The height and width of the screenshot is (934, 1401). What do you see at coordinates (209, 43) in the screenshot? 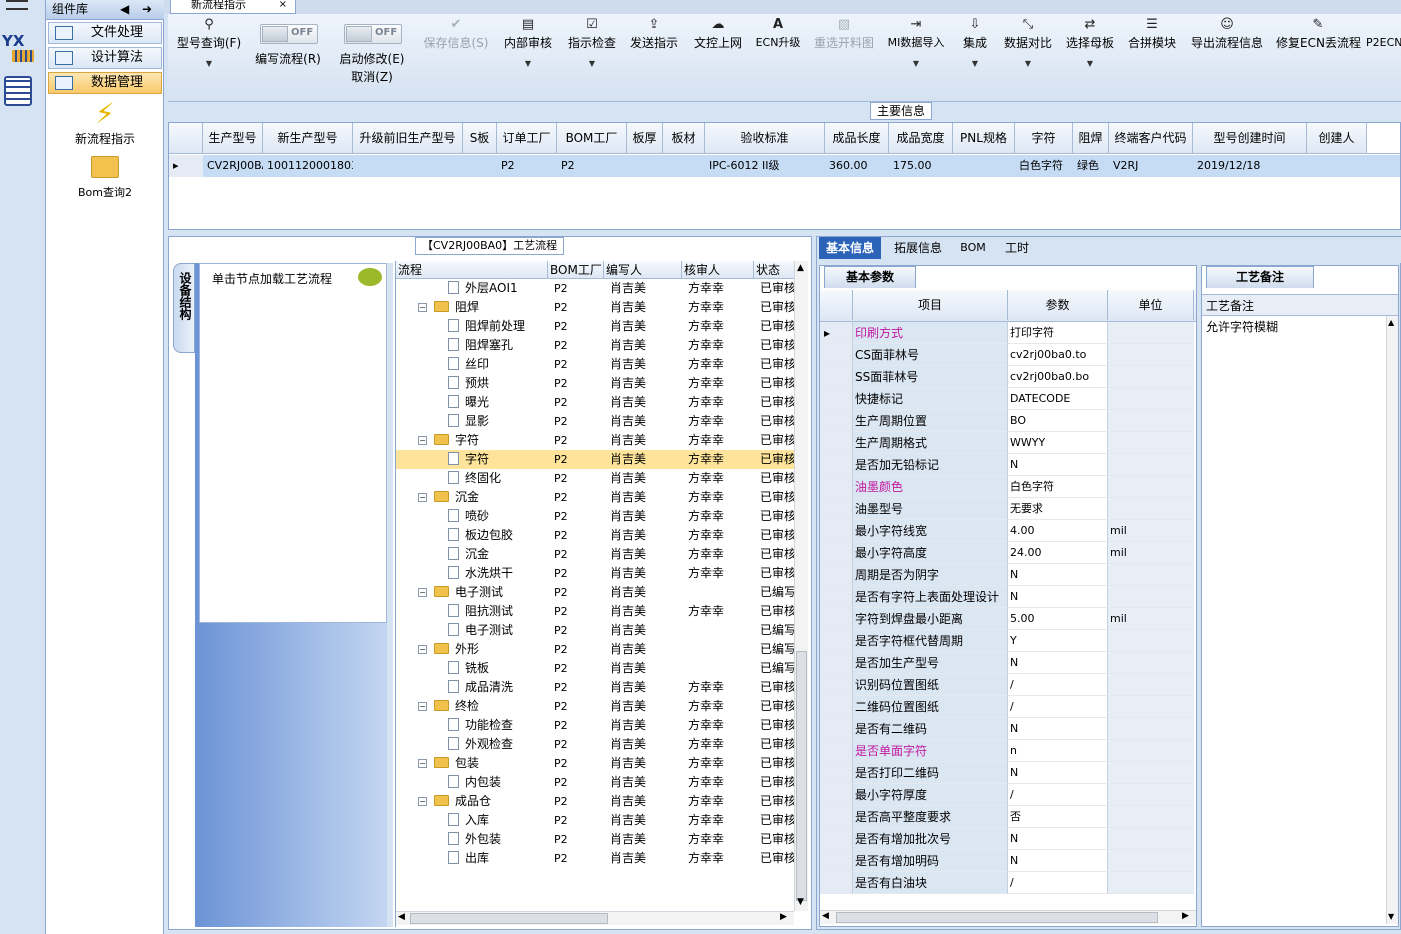
I see `model-query-button: ⚲ 型号查询(F) ▼` at bounding box center [209, 43].